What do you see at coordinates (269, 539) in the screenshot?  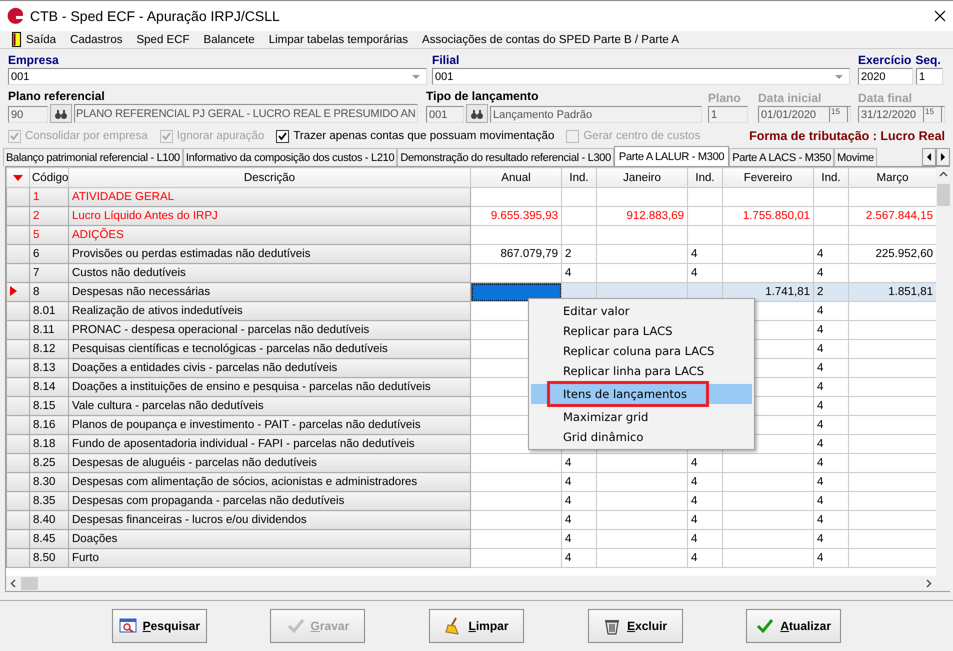 I see `table-cell: Doações` at bounding box center [269, 539].